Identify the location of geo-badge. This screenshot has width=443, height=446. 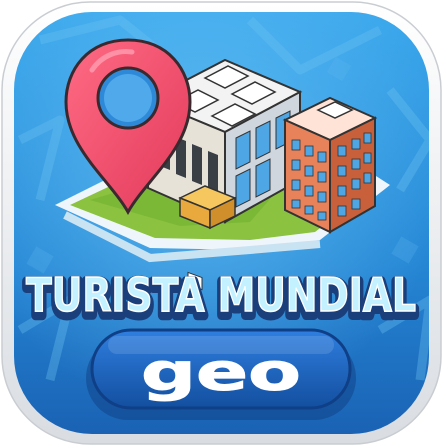
(221, 374).